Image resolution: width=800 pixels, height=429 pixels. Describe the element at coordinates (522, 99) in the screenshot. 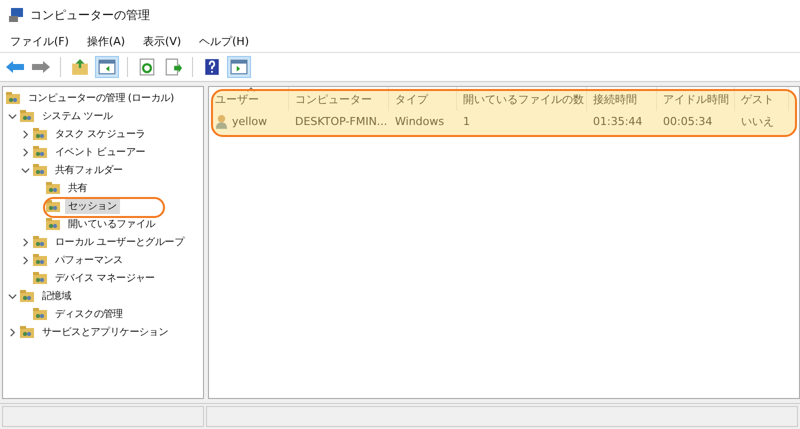

I see `column-header: 開いているファイルの数` at that location.